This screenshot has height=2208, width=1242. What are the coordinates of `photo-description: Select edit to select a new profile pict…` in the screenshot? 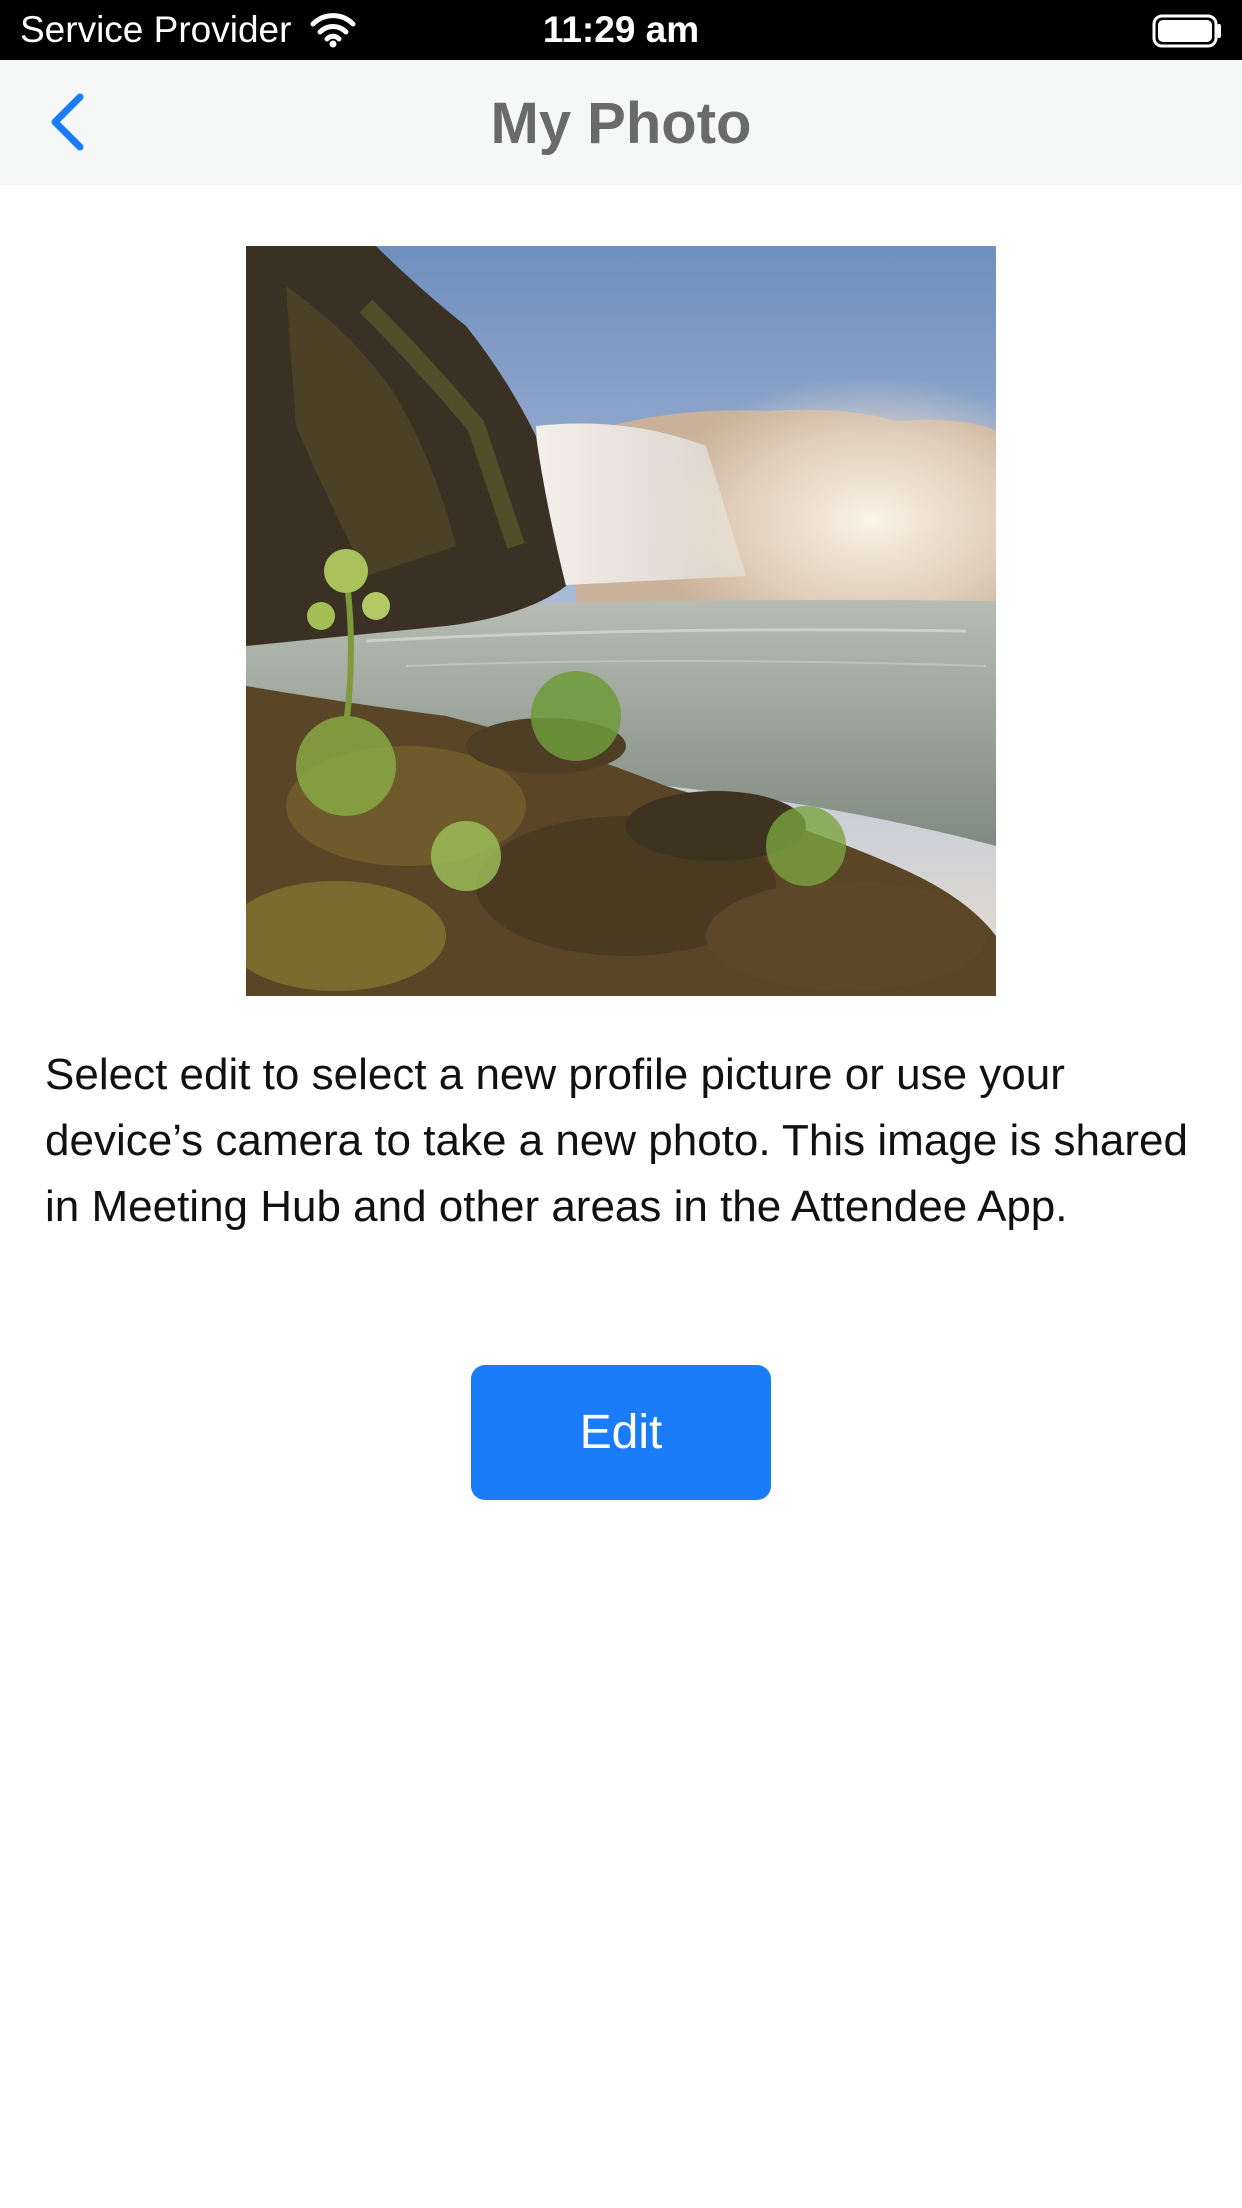 It's located at (616, 1140).